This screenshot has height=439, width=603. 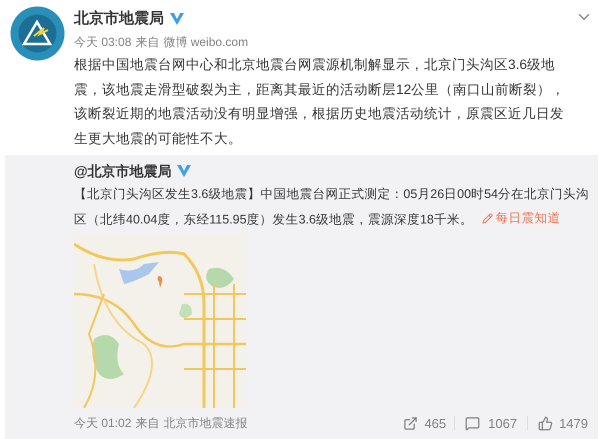 I want to click on comment-icon, so click(x=472, y=423).